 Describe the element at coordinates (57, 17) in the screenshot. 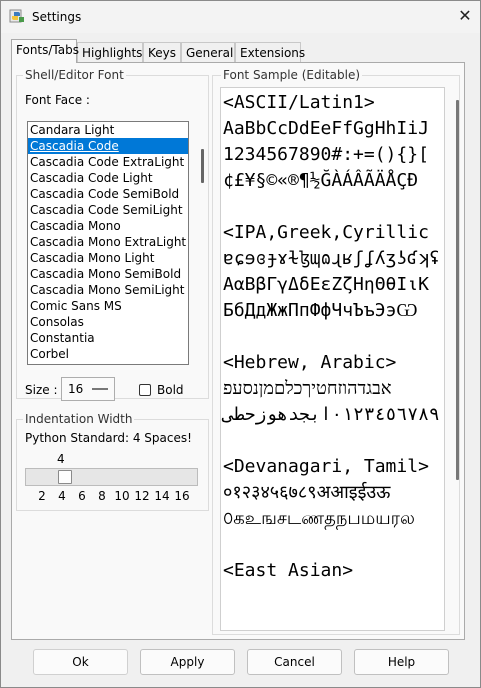

I see `window-title: Settings` at that location.